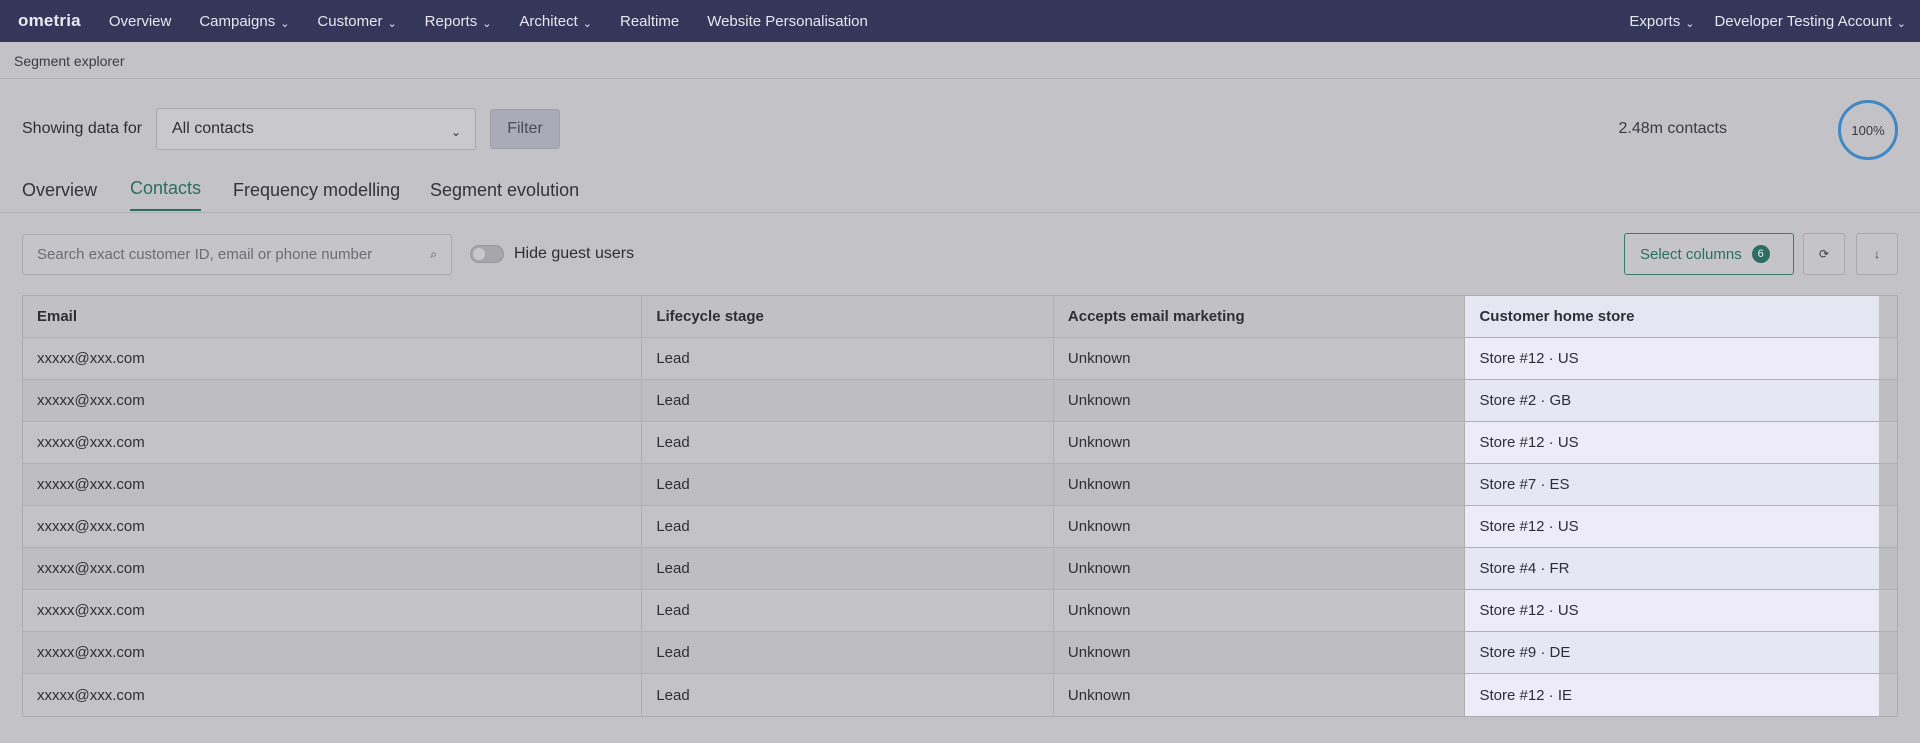  I want to click on table-row: xxxxx@xxx.com Lead Unknown Store #4 · FR, so click(960, 569).